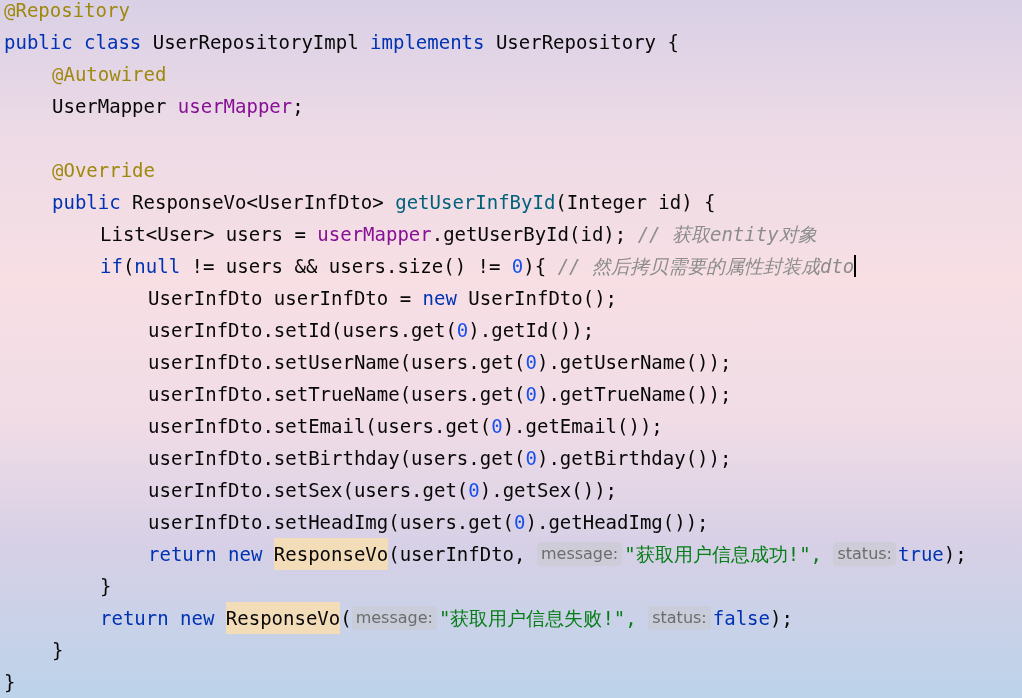  Describe the element at coordinates (634, 458) in the screenshot. I see `code-text: ).getBirthday());` at that location.